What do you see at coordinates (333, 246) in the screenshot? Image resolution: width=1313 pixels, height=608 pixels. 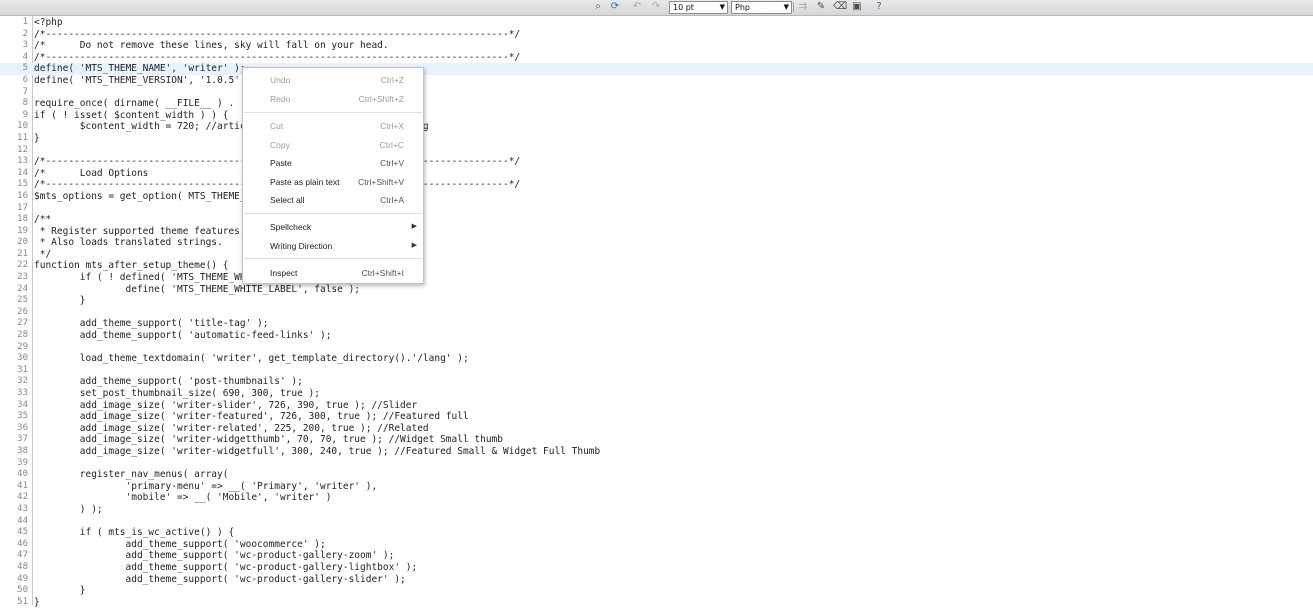 I see `menu-item-writing-direction: Writing Direction ▶` at bounding box center [333, 246].